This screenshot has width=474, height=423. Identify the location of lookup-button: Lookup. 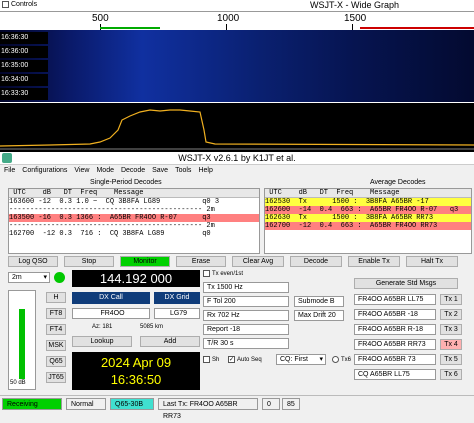
(102, 341).